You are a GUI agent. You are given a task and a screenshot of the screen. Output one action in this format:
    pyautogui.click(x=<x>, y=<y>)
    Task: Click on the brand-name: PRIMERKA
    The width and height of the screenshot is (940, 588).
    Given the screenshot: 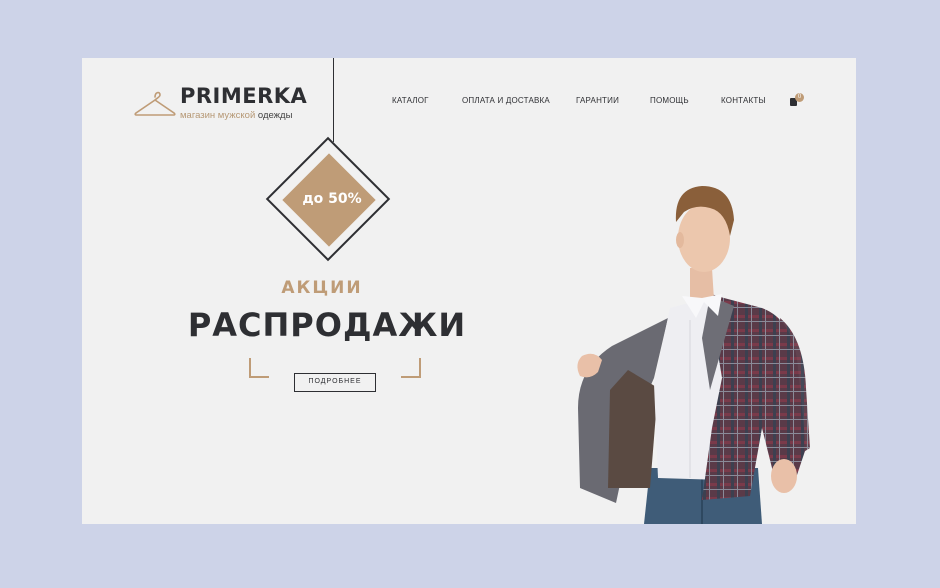 What is the action you would take?
    pyautogui.click(x=244, y=96)
    